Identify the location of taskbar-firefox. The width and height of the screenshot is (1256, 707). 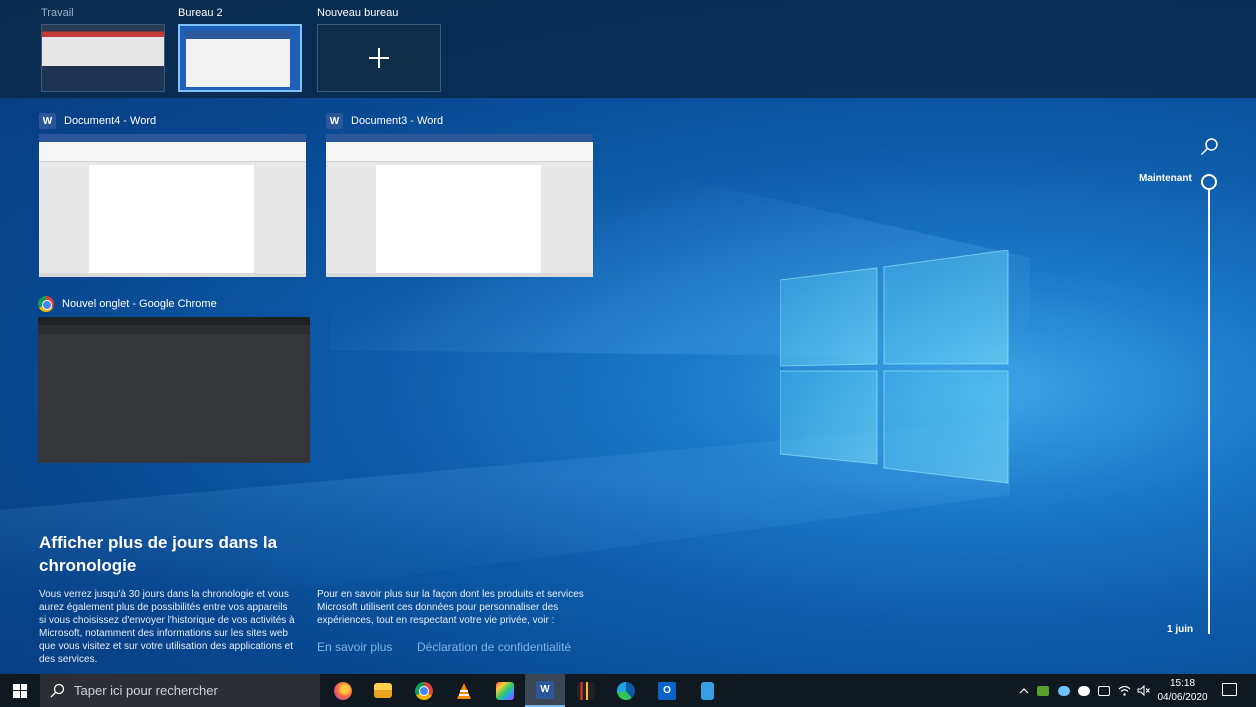
(343, 690).